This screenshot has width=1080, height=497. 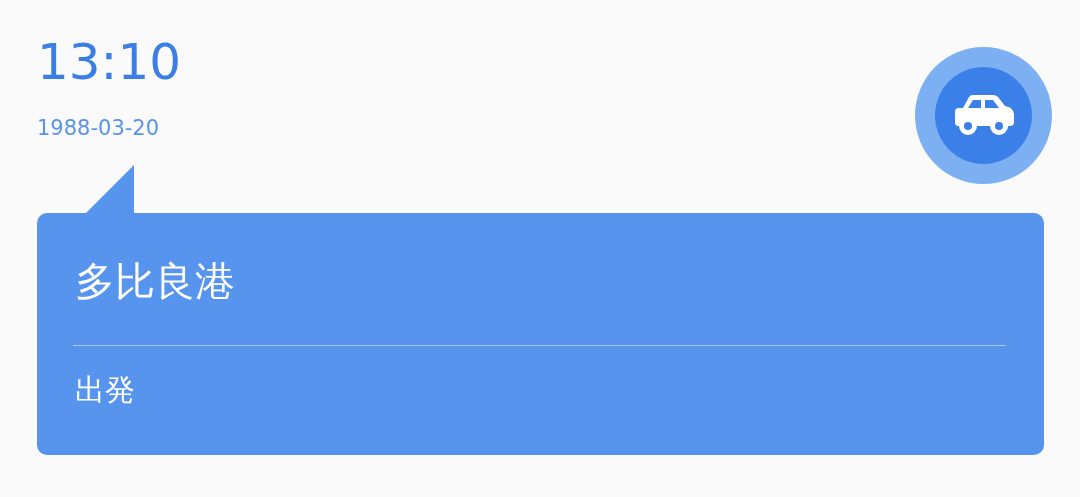 I want to click on time-text: 13:10, so click(x=109, y=62).